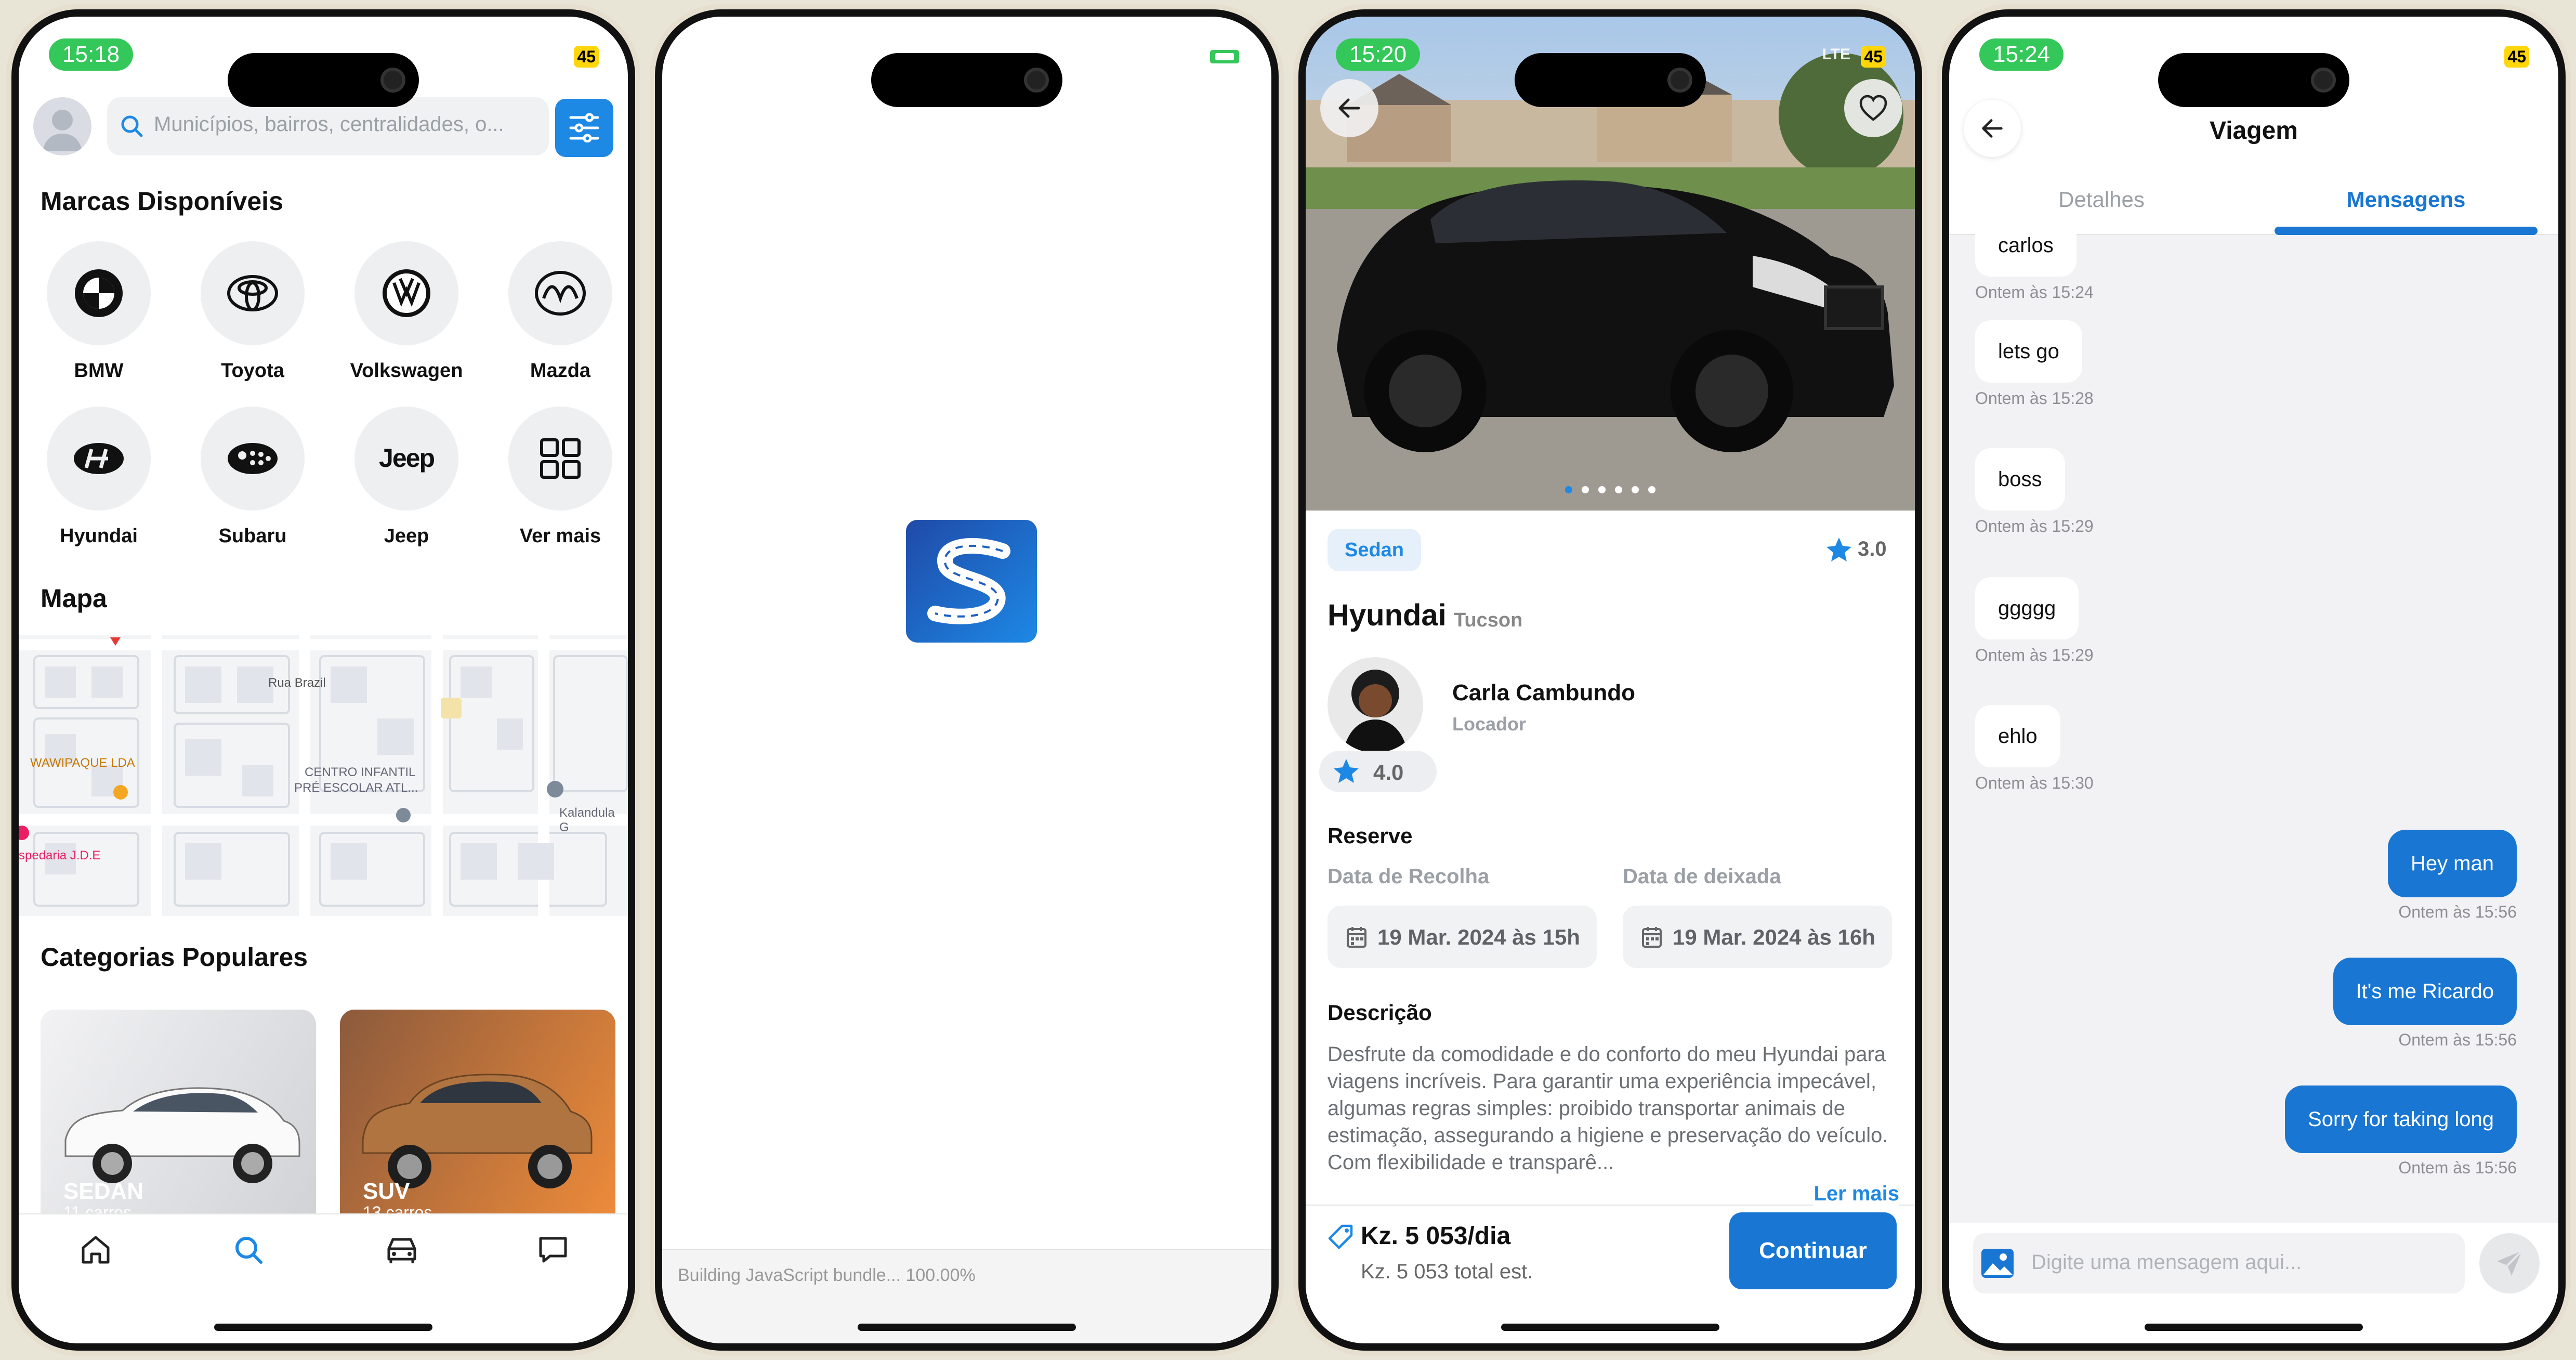 This screenshot has height=1360, width=2576. I want to click on avatar, so click(62, 126).